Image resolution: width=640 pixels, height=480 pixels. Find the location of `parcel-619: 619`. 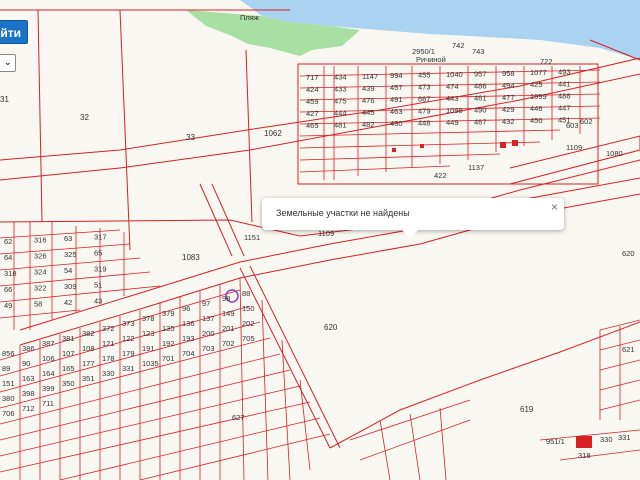

parcel-619: 619 is located at coordinates (527, 409).